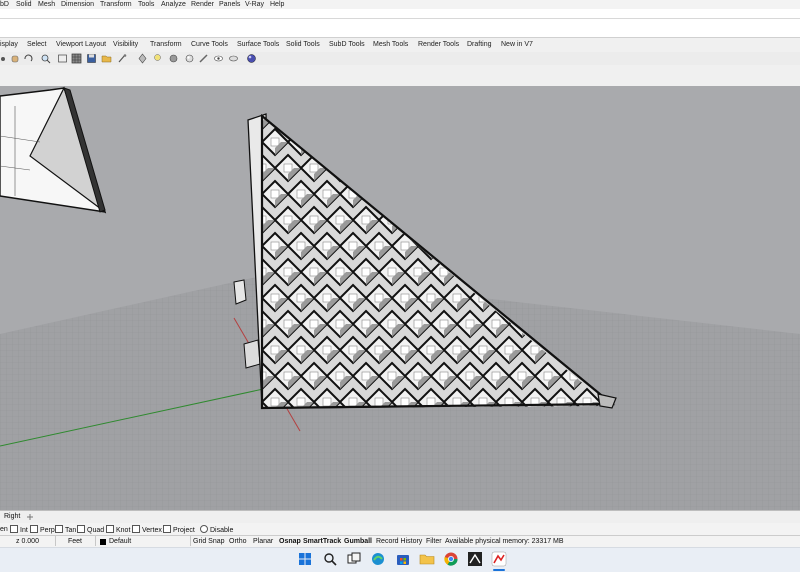  What do you see at coordinates (258, 45) in the screenshot?
I see `tab-surface-tools: Surface Tools` at bounding box center [258, 45].